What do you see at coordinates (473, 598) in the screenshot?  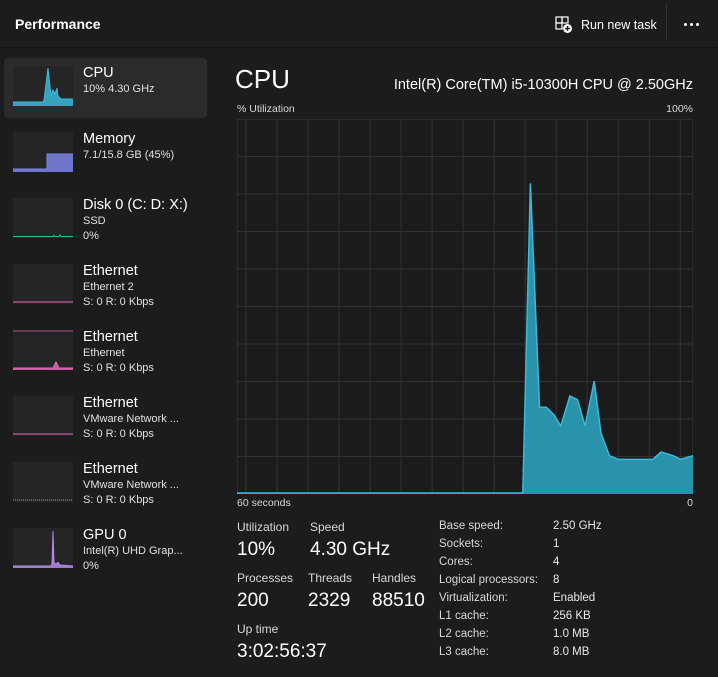 I see `spec-label: Virtualization:` at bounding box center [473, 598].